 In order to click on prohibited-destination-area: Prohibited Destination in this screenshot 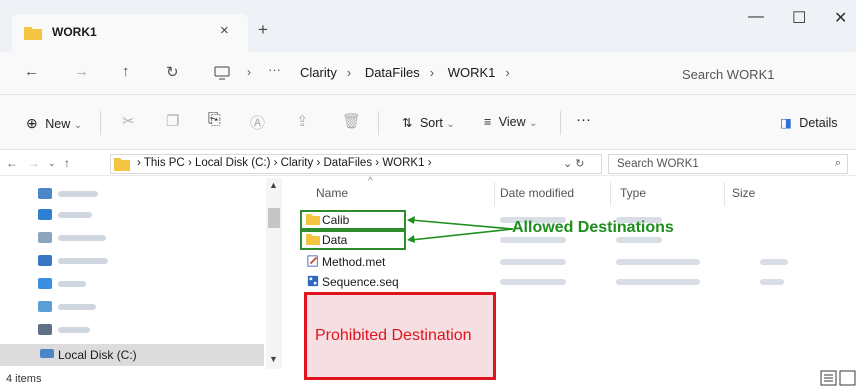, I will do `click(400, 336)`.